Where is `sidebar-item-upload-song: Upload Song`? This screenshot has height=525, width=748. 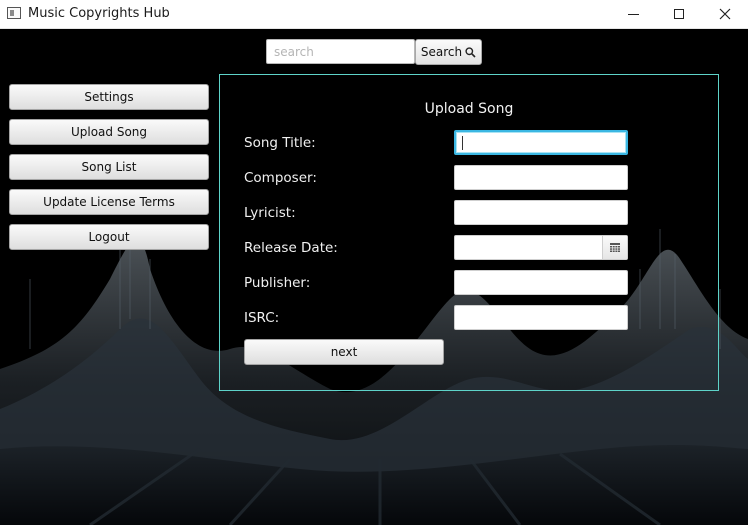
sidebar-item-upload-song: Upload Song is located at coordinates (109, 132).